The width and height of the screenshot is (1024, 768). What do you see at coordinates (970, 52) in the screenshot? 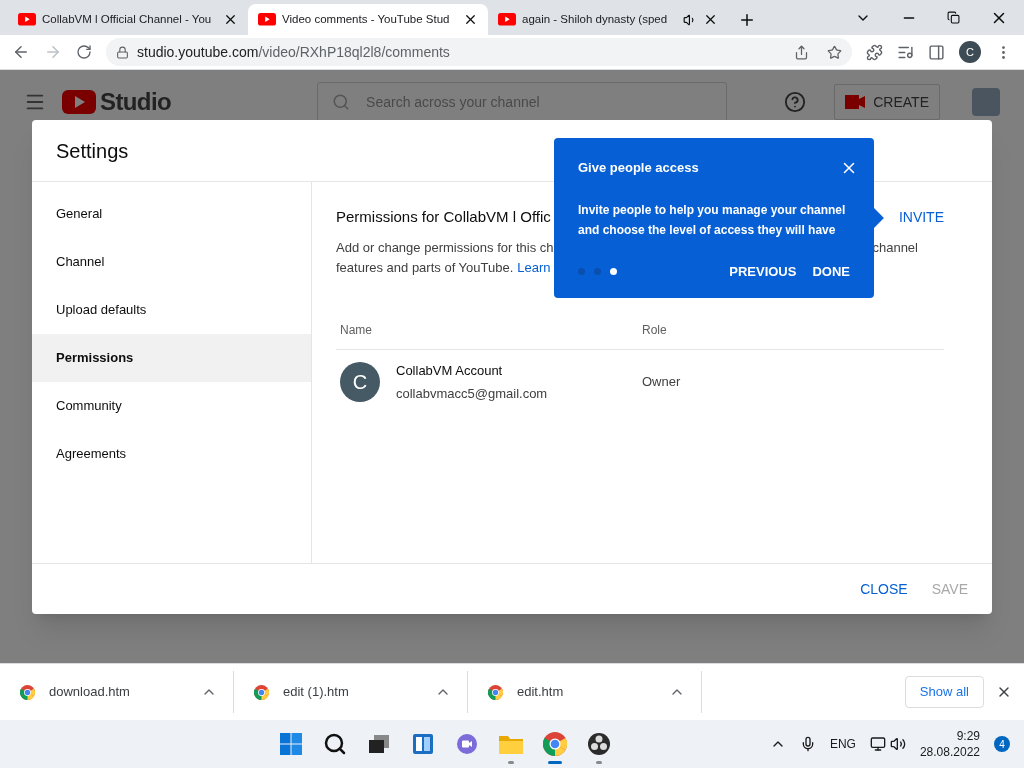
I see `profile-avatar: C` at bounding box center [970, 52].